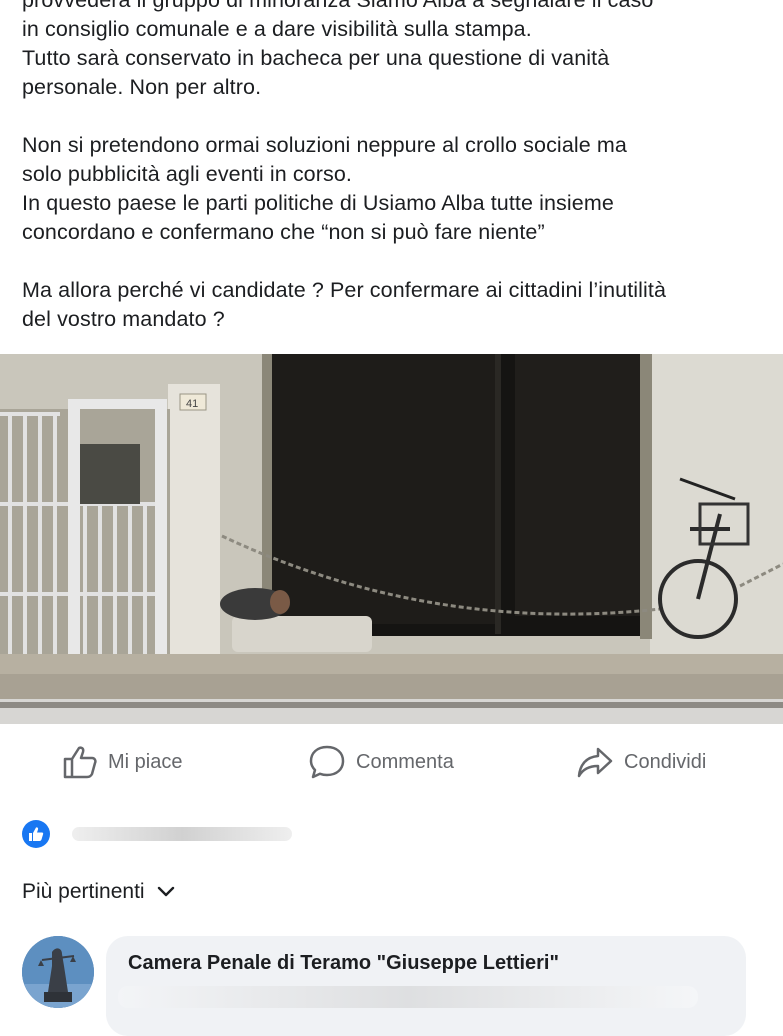  I want to click on post-action-bar: Mi piace Commenta Condividi, so click(391, 762).